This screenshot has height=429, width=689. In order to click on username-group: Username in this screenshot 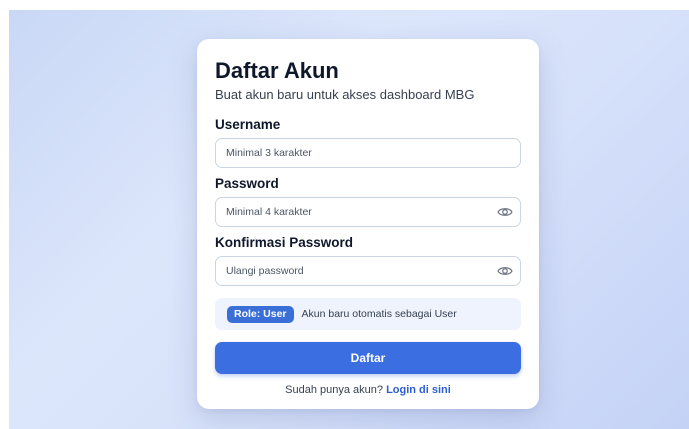, I will do `click(368, 142)`.